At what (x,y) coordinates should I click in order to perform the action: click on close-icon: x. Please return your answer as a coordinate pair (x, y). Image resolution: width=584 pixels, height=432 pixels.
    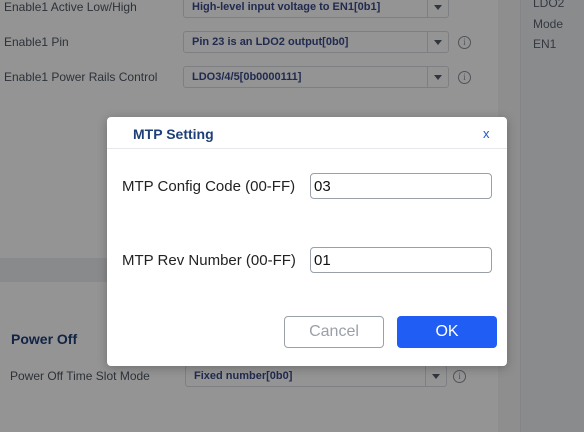
    Looking at the image, I should click on (486, 133).